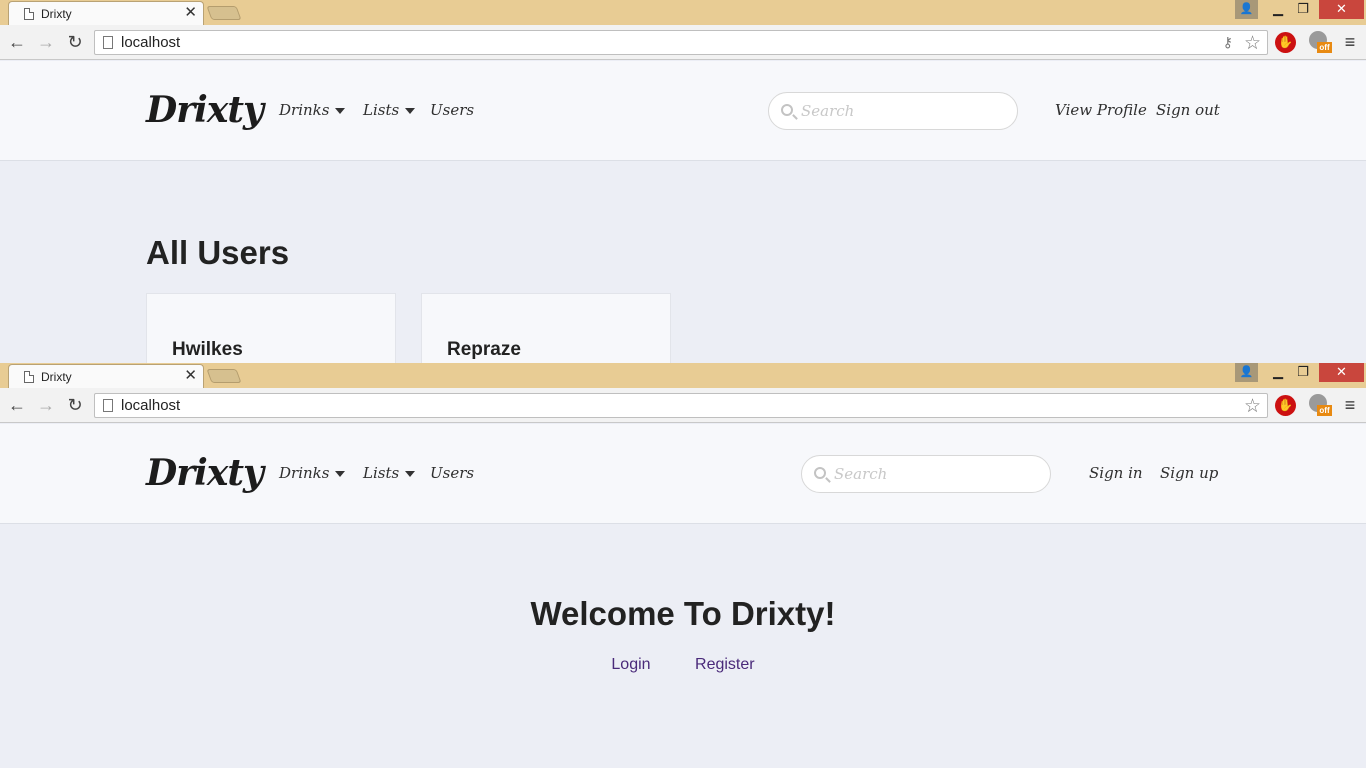 The width and height of the screenshot is (1366, 768). I want to click on page-title: All Users, so click(218, 252).